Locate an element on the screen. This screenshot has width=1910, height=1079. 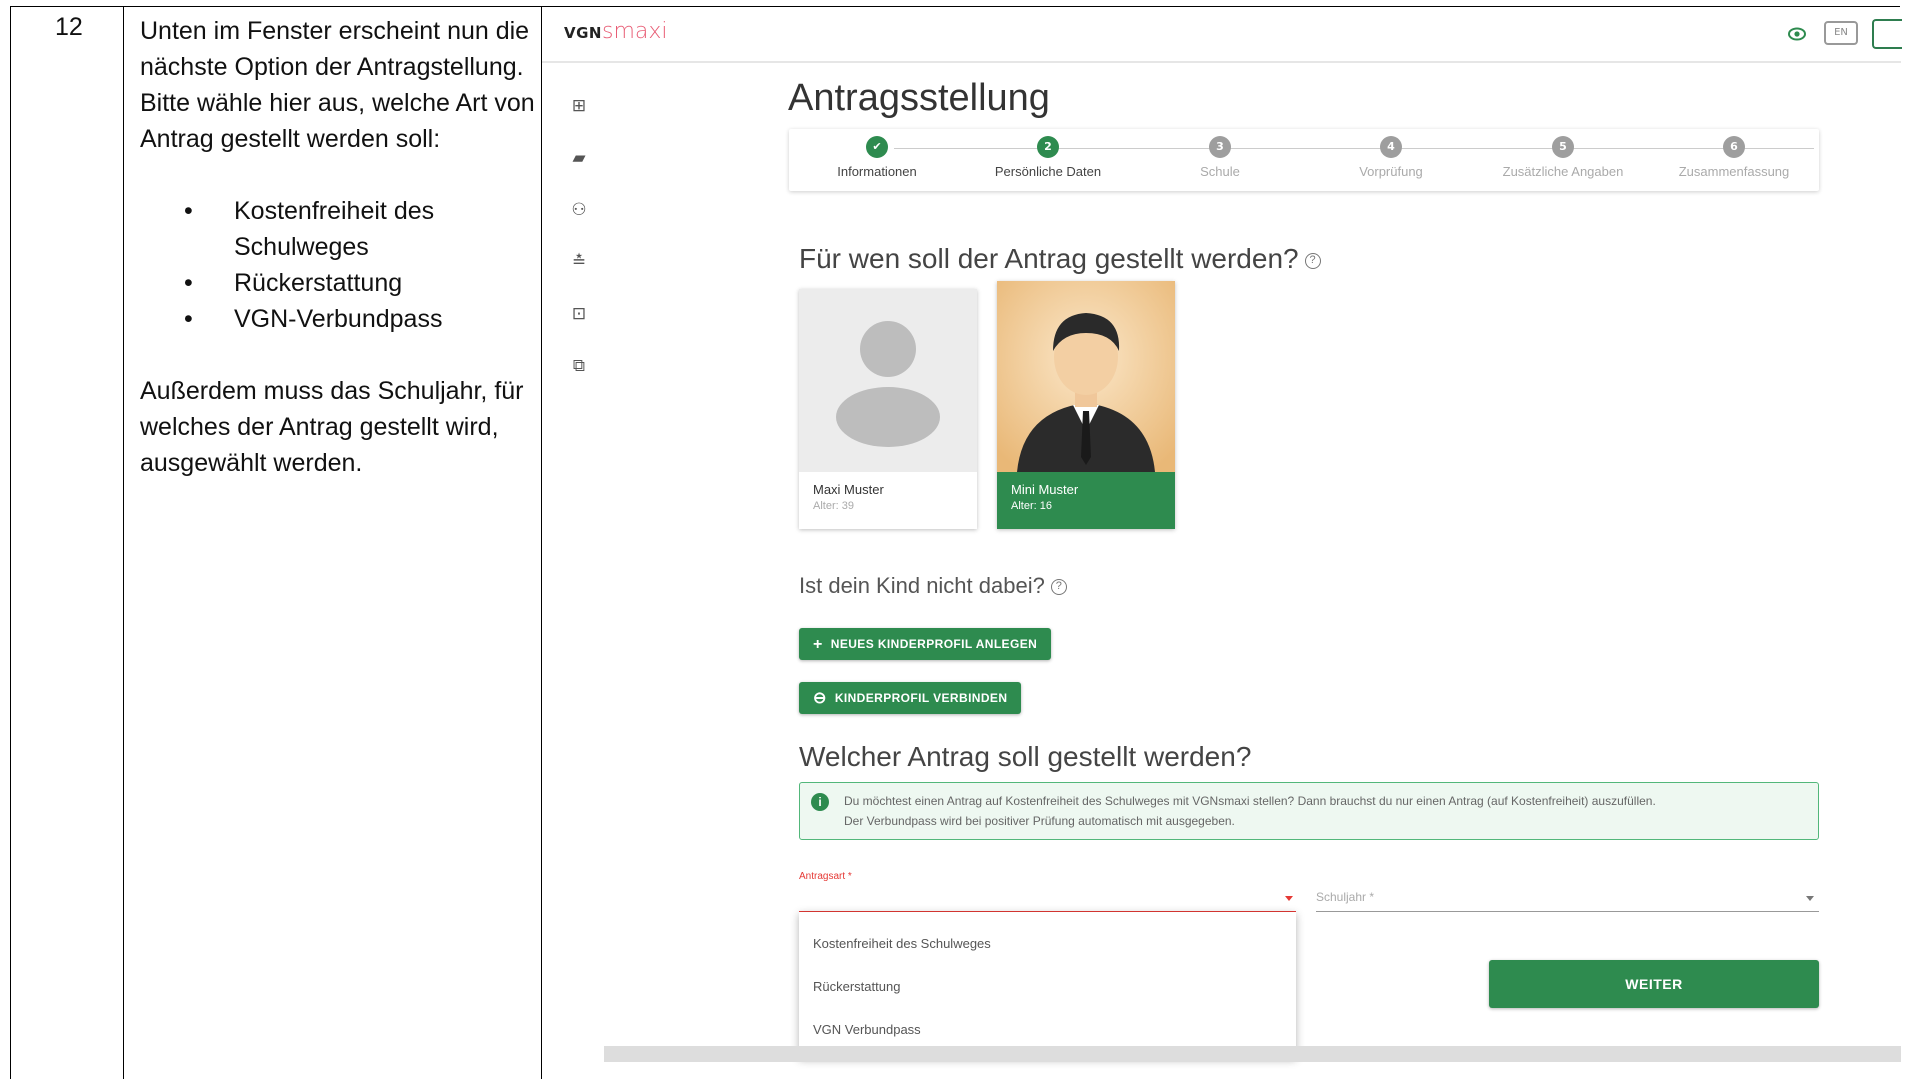
feedback-icon: ⊡ is located at coordinates (579, 314).